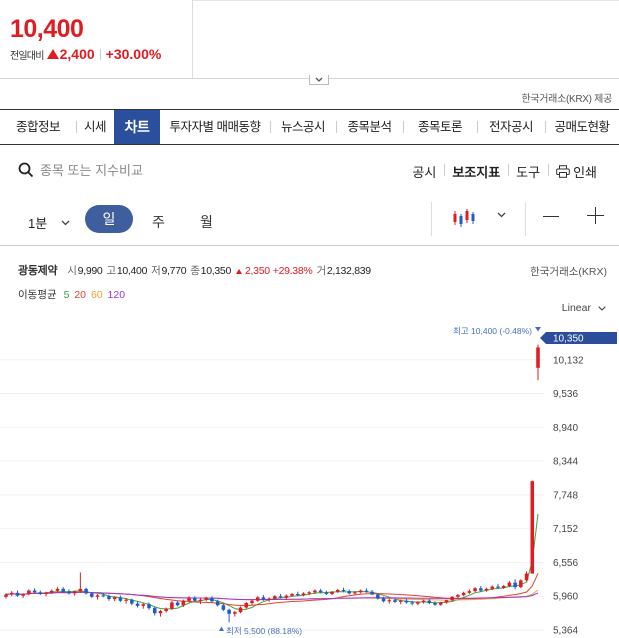 This screenshot has width=619, height=638. What do you see at coordinates (72, 271) in the screenshot?
I see `open-label: 시` at bounding box center [72, 271].